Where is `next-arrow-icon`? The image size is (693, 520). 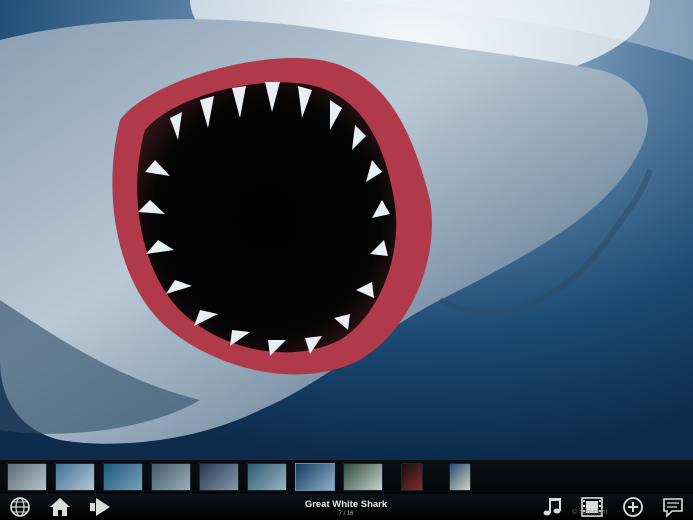
next-arrow-icon is located at coordinates (100, 507).